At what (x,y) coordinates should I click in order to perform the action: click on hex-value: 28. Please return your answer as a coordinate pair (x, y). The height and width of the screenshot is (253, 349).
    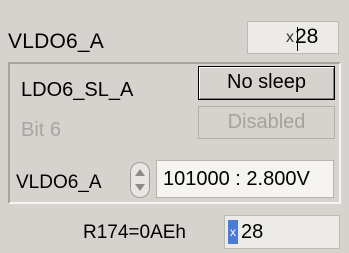
    Looking at the image, I should click on (307, 36).